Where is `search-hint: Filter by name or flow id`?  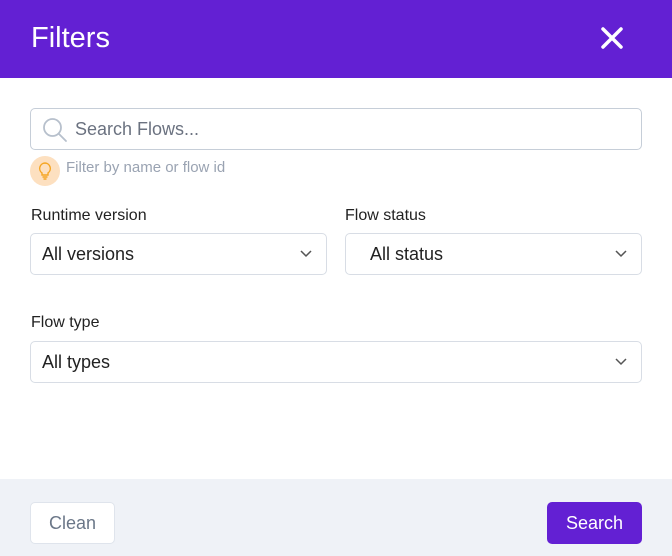 search-hint: Filter by name or flow id is located at coordinates (146, 167).